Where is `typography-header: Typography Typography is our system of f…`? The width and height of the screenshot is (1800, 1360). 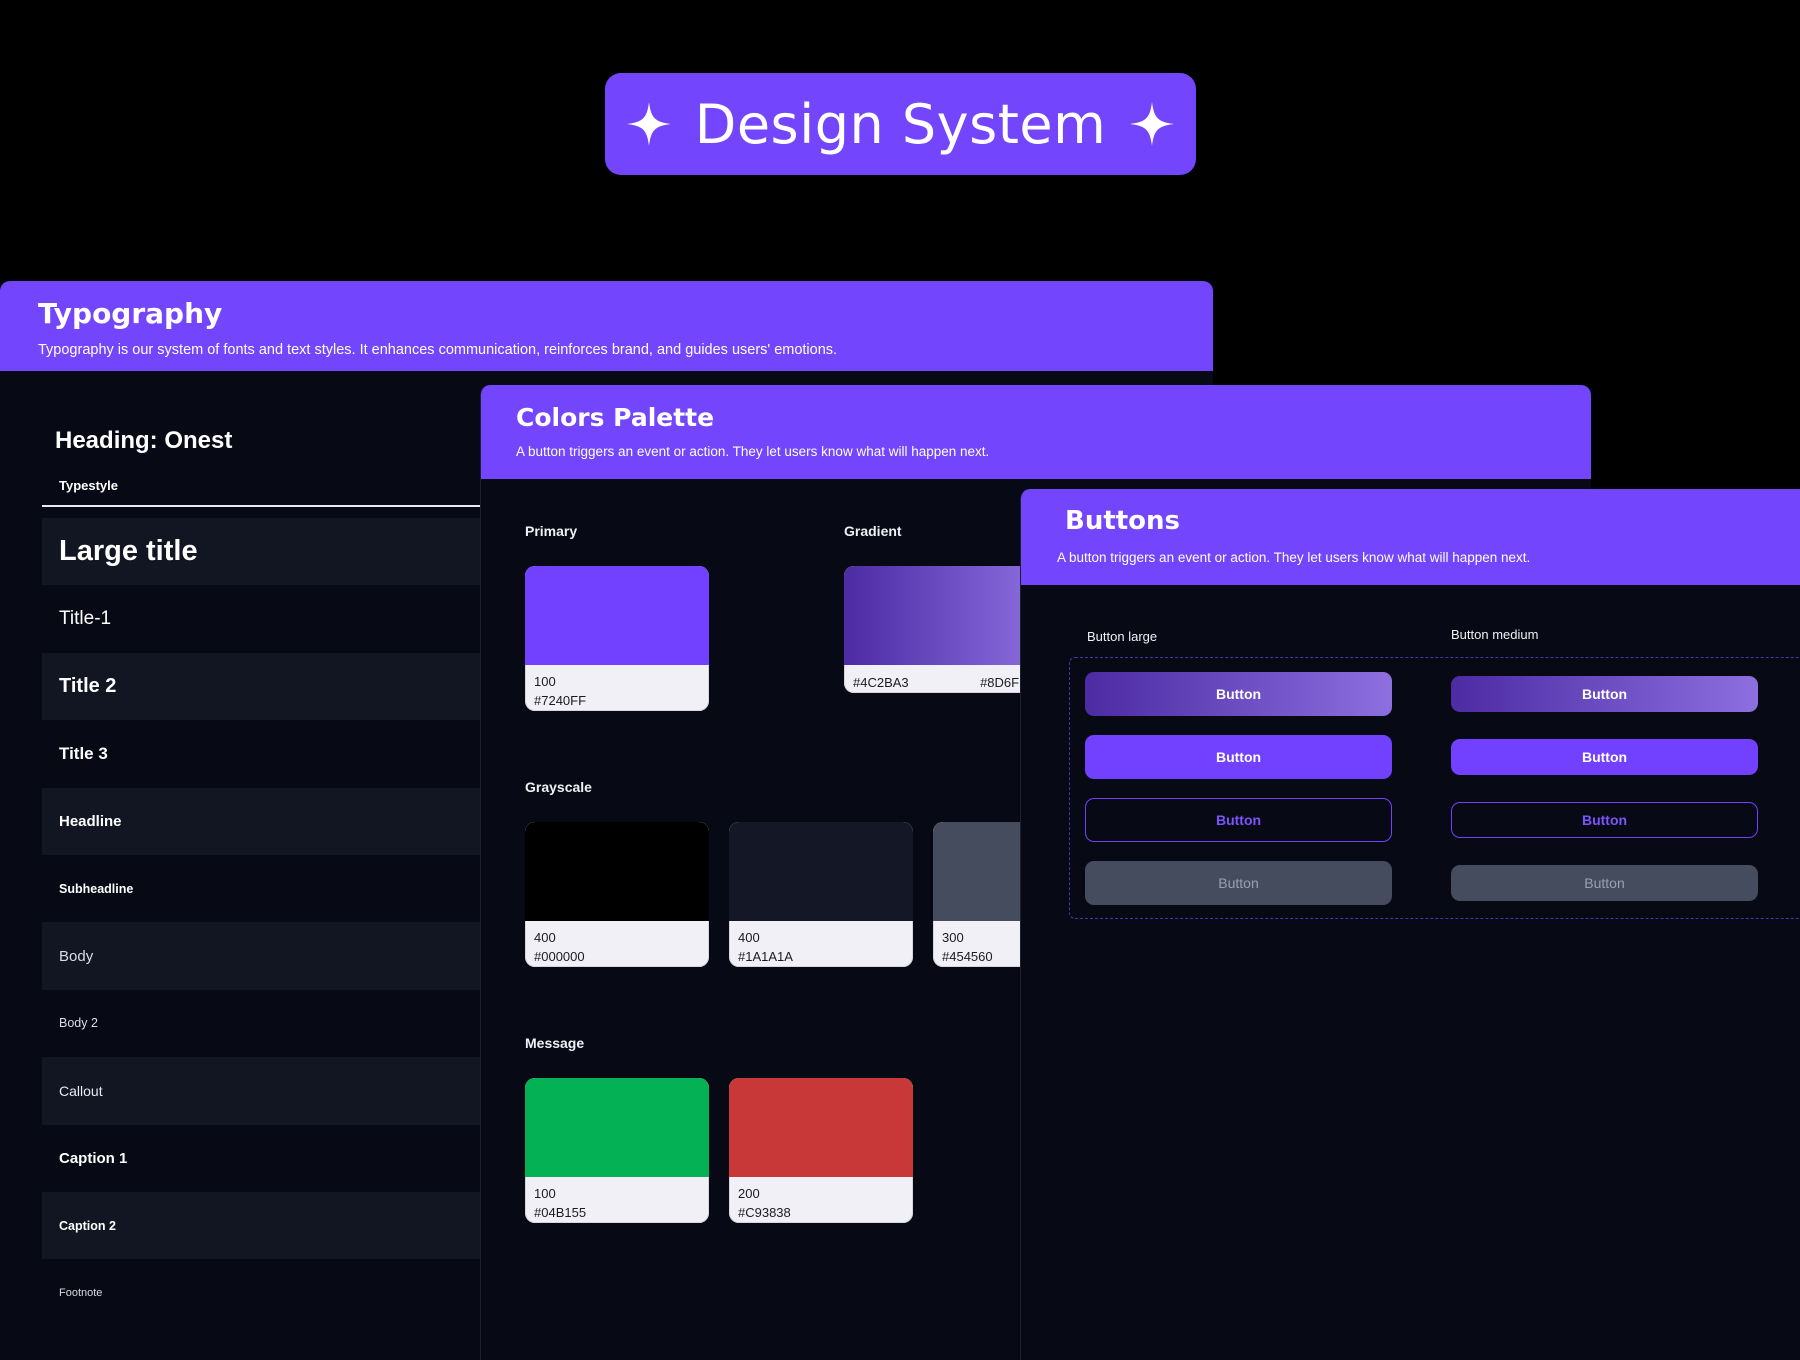 typography-header: Typography Typography is our system of f… is located at coordinates (606, 326).